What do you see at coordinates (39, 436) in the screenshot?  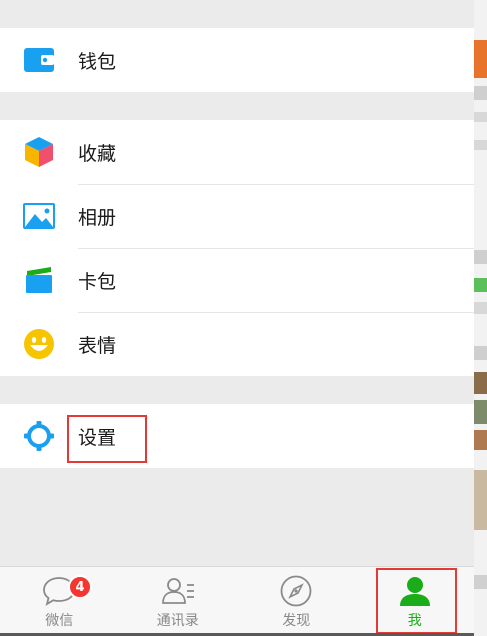 I see `gear-icon` at bounding box center [39, 436].